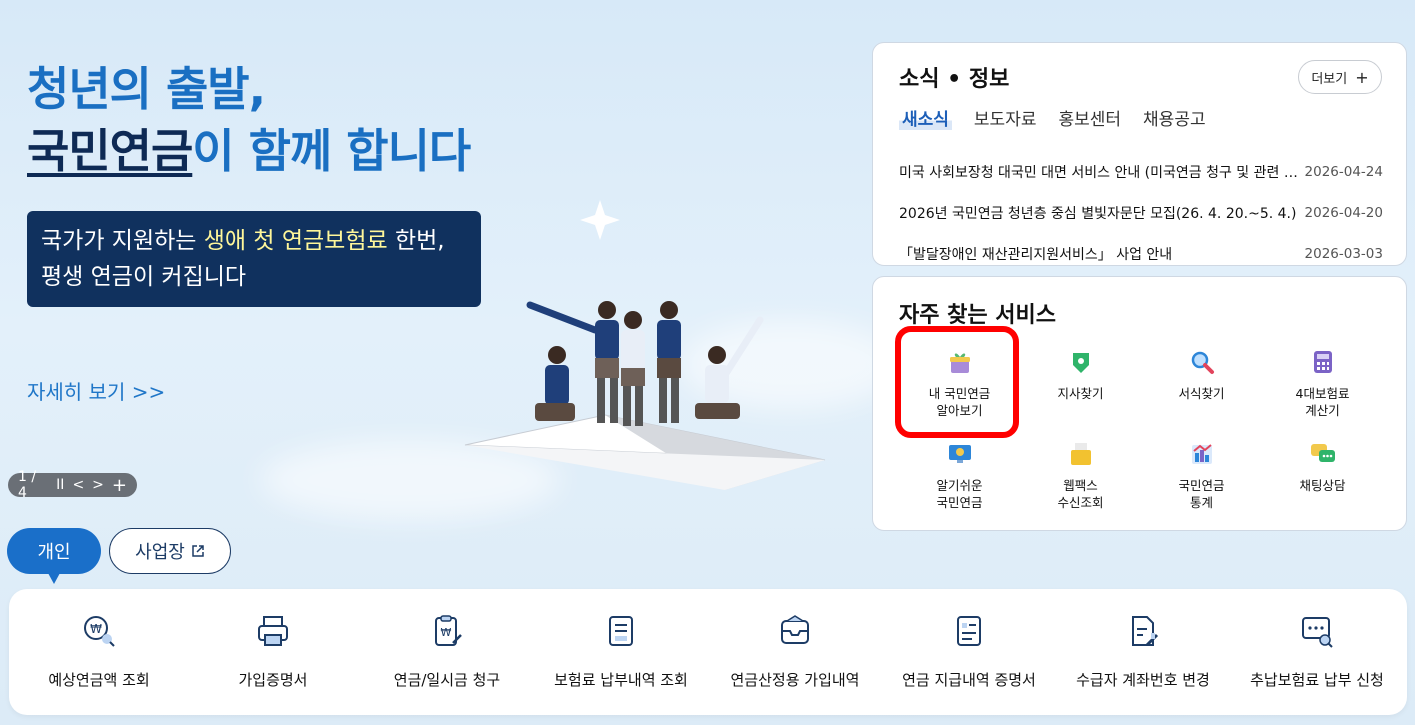 Image resolution: width=1415 pixels, height=725 pixels. Describe the element at coordinates (331, 151) in the screenshot. I see `hero-title-rest: 이 함께 합니다` at that location.